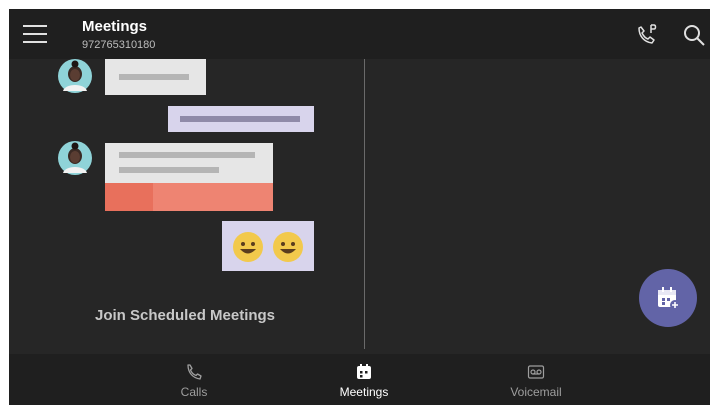  I want to click on nav-calls: Calls, so click(194, 379).